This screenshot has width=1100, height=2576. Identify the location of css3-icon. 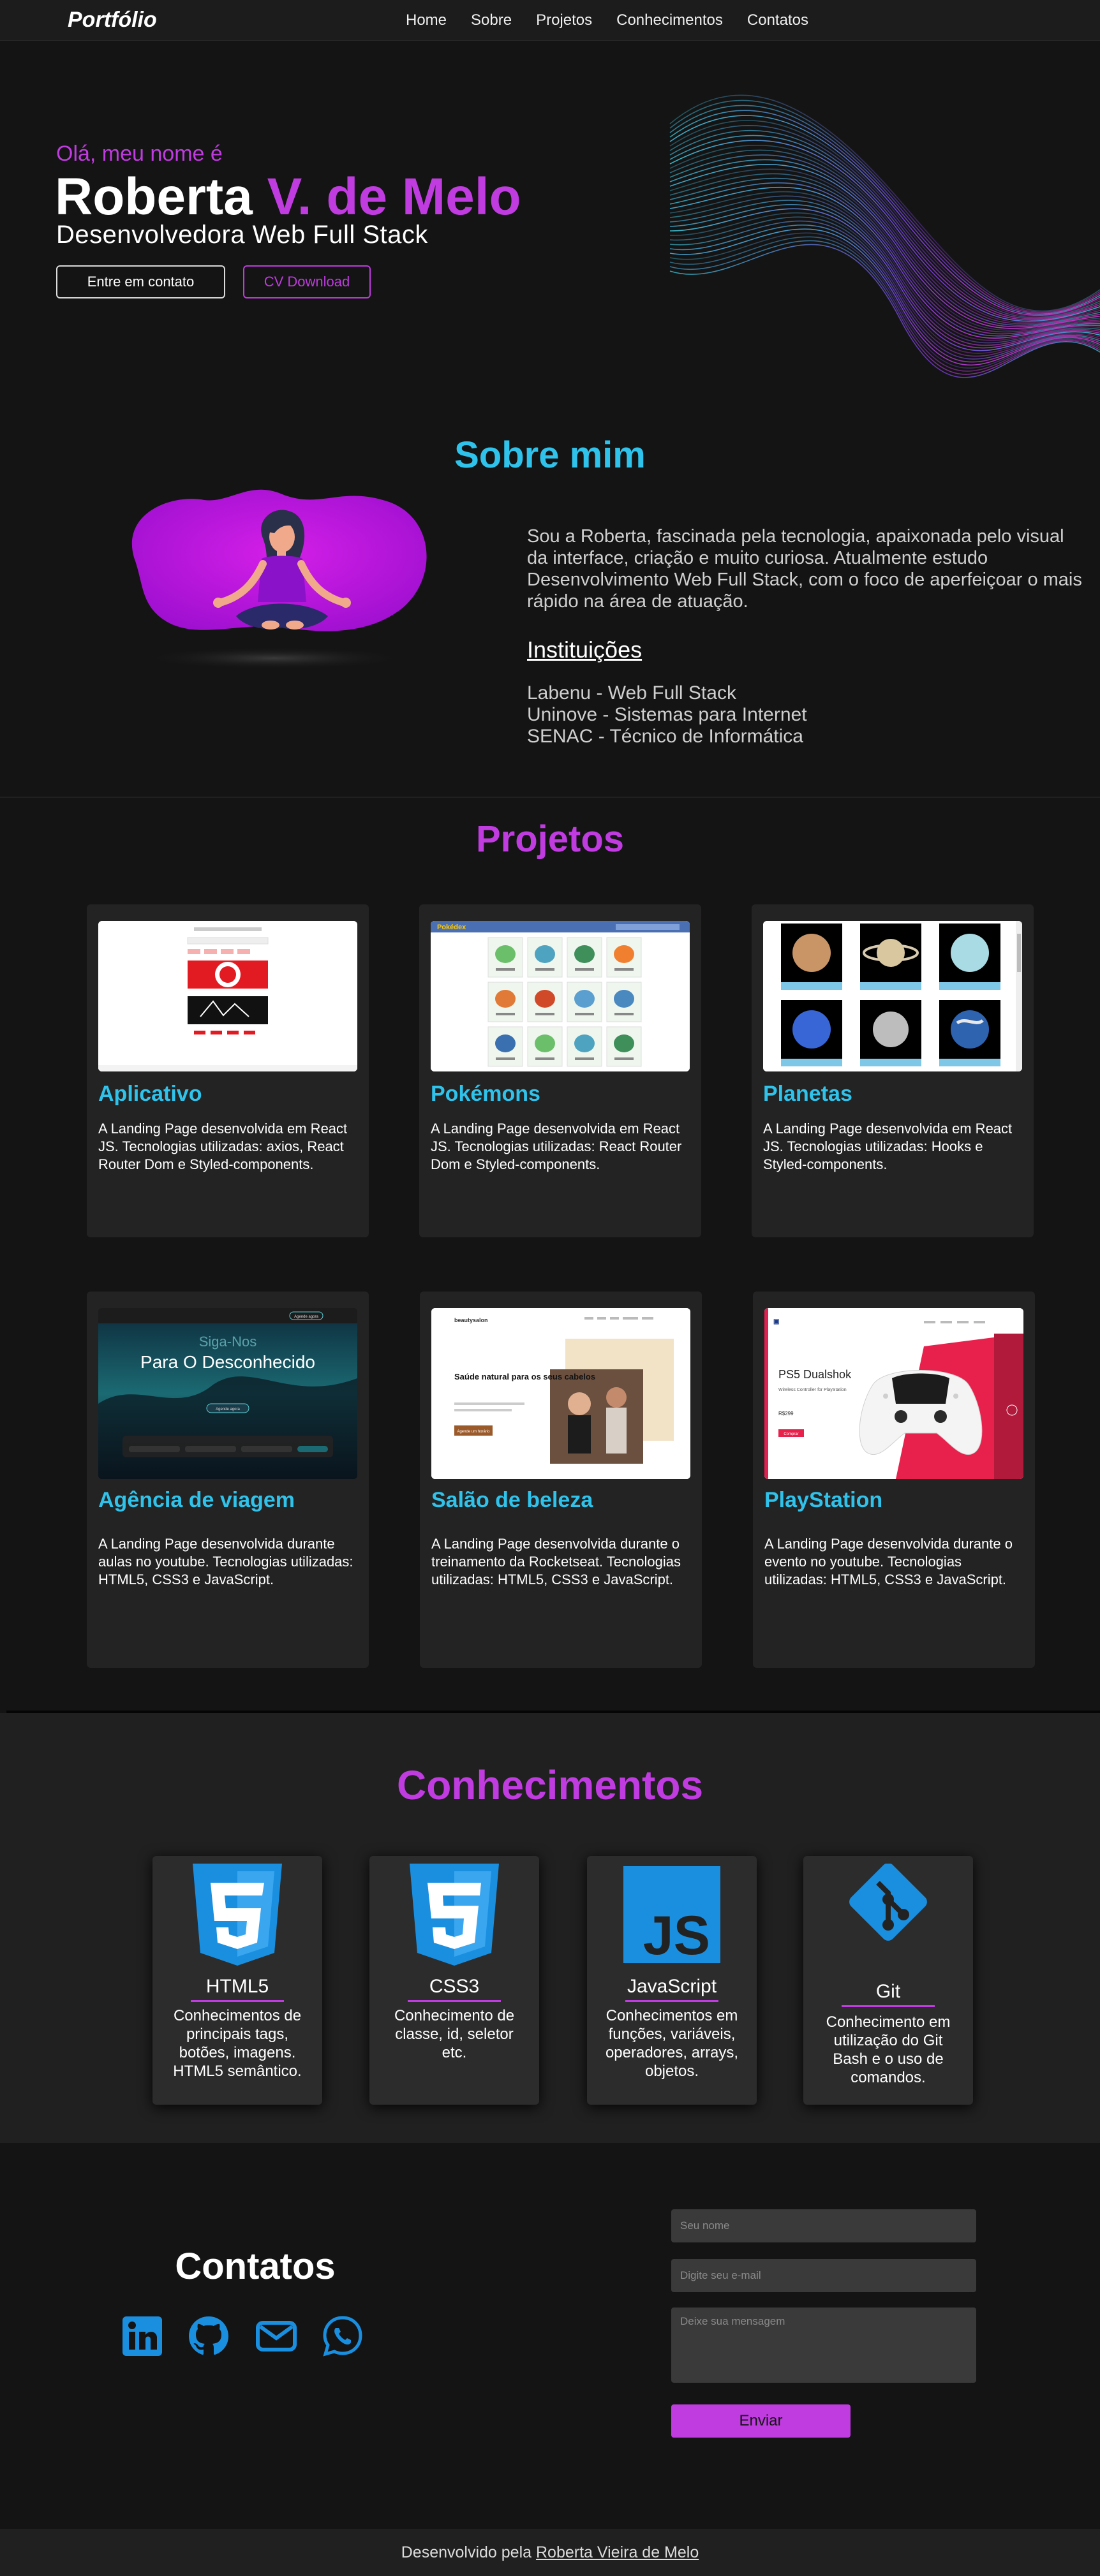
(454, 1915).